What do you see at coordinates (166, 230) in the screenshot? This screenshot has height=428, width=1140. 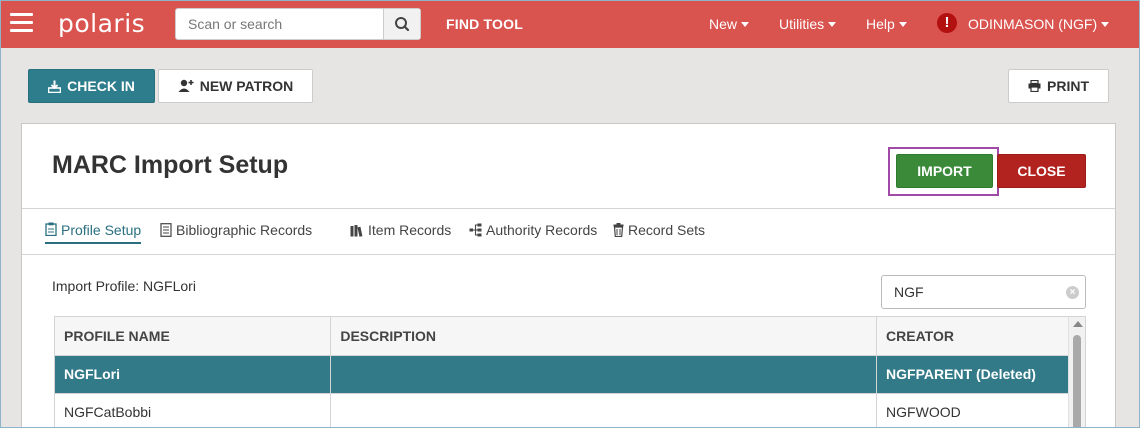 I see `document-icon` at bounding box center [166, 230].